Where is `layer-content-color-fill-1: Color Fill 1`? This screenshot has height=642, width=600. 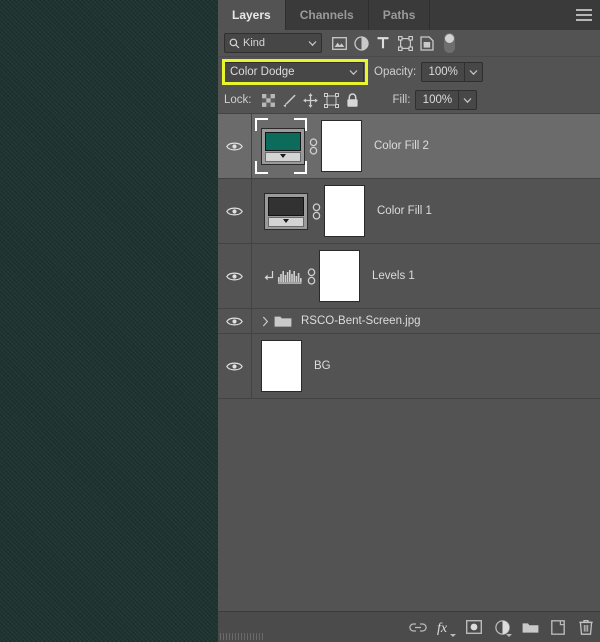 layer-content-color-fill-1: Color Fill 1 is located at coordinates (426, 211).